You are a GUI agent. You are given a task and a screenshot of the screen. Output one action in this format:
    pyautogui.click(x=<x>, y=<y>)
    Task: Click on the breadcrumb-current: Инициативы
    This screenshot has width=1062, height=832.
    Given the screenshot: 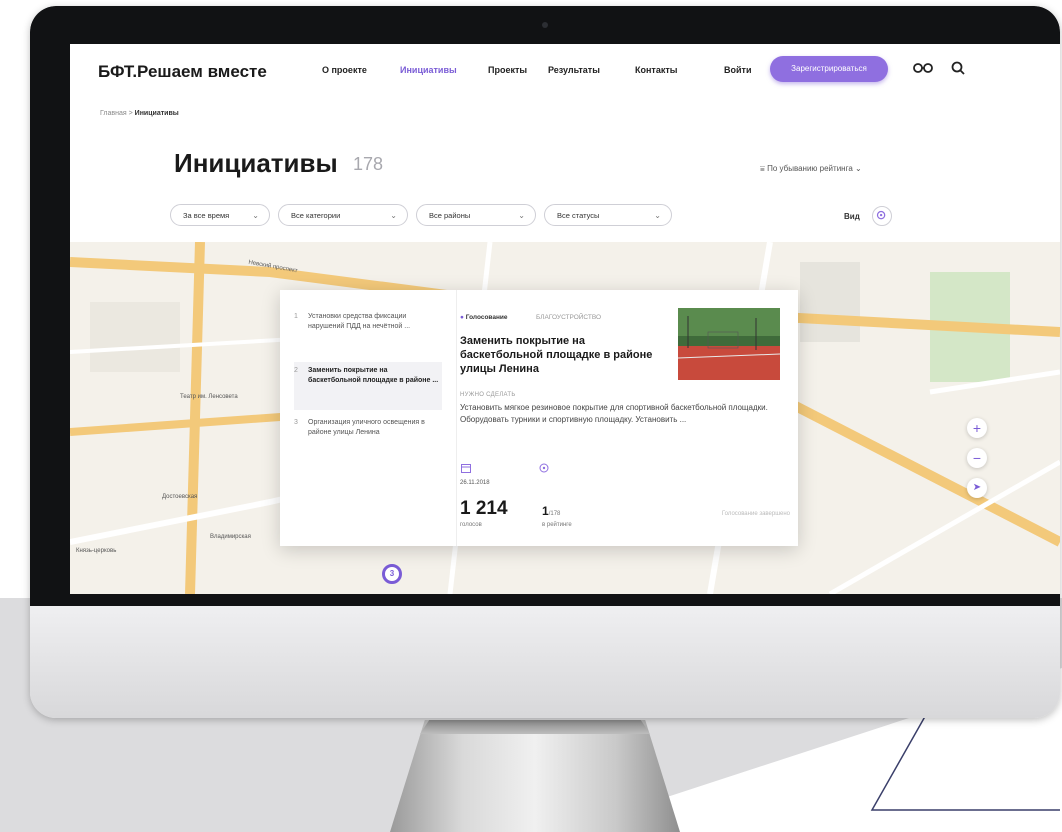 What is the action you would take?
    pyautogui.click(x=156, y=113)
    